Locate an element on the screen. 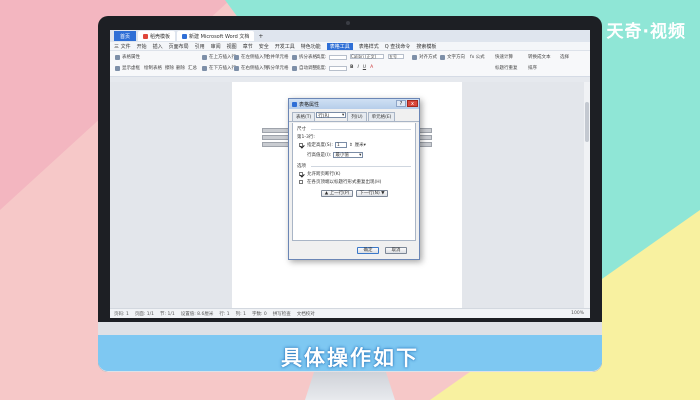 The image size is (700, 400). split-cells-button: 拆分单元格 is located at coordinates (277, 68).